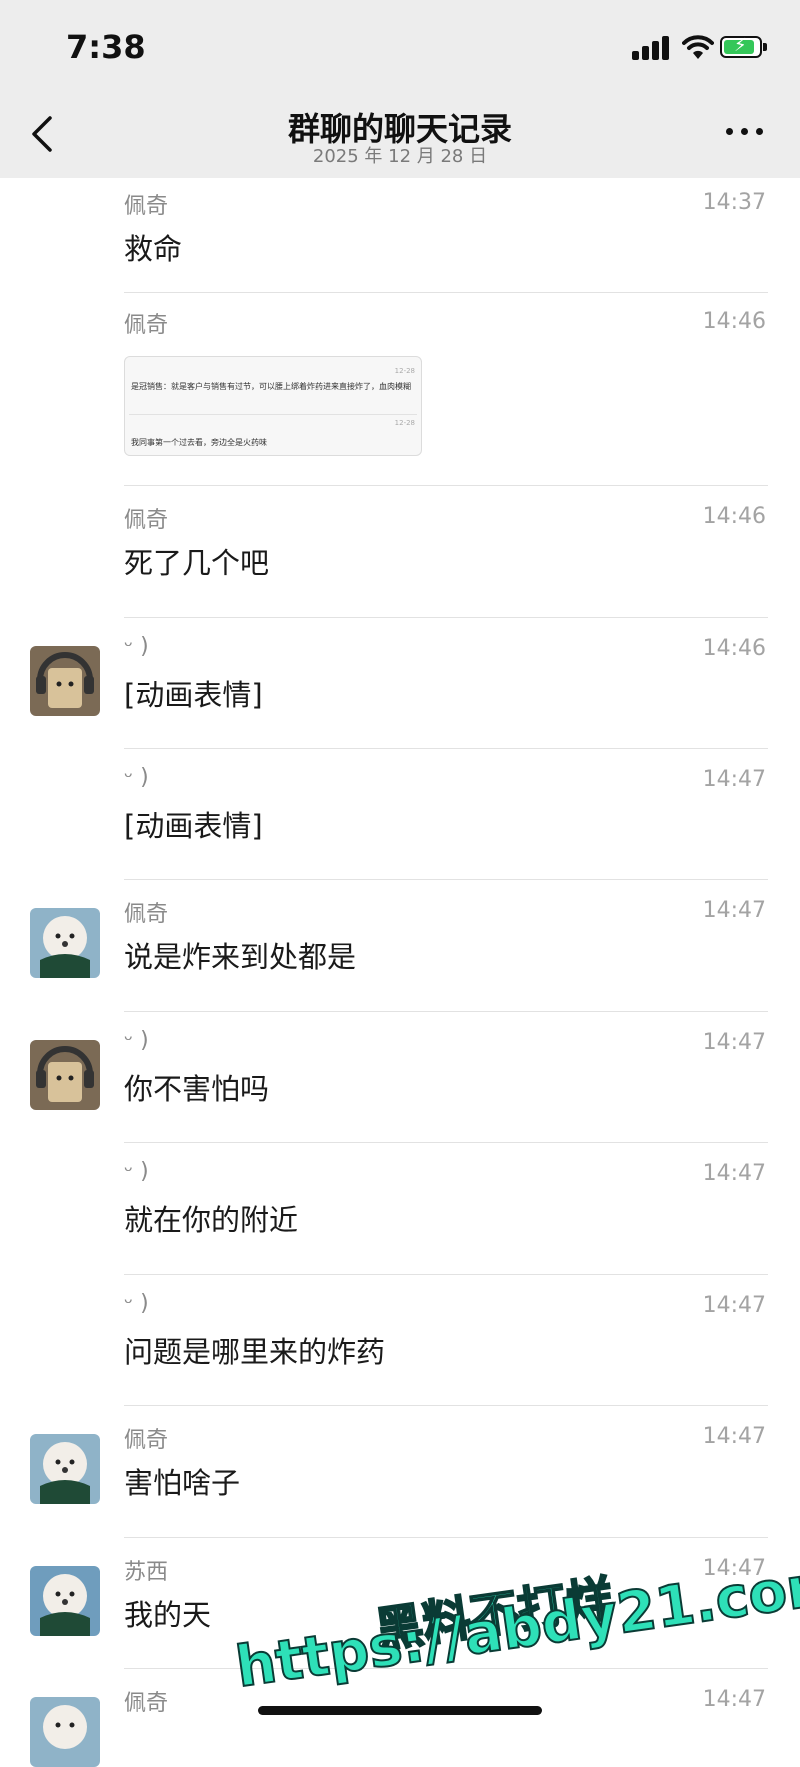  Describe the element at coordinates (400, 814) in the screenshot. I see `message-item: ᵕ ) 14:47 [动画表情]` at that location.